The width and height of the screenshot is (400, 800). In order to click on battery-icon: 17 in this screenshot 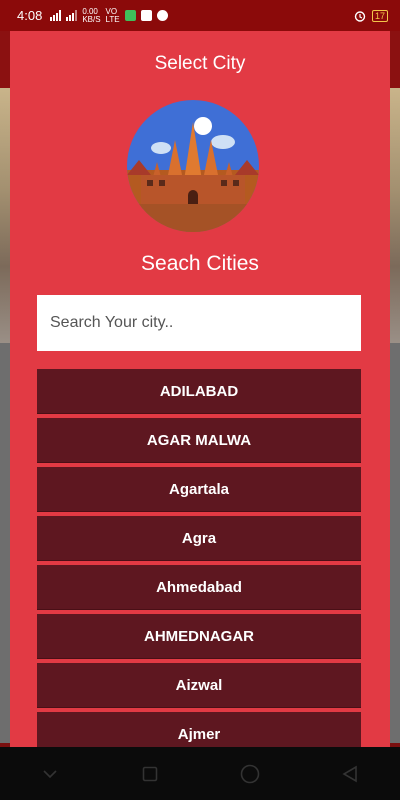, I will do `click(379, 15)`.